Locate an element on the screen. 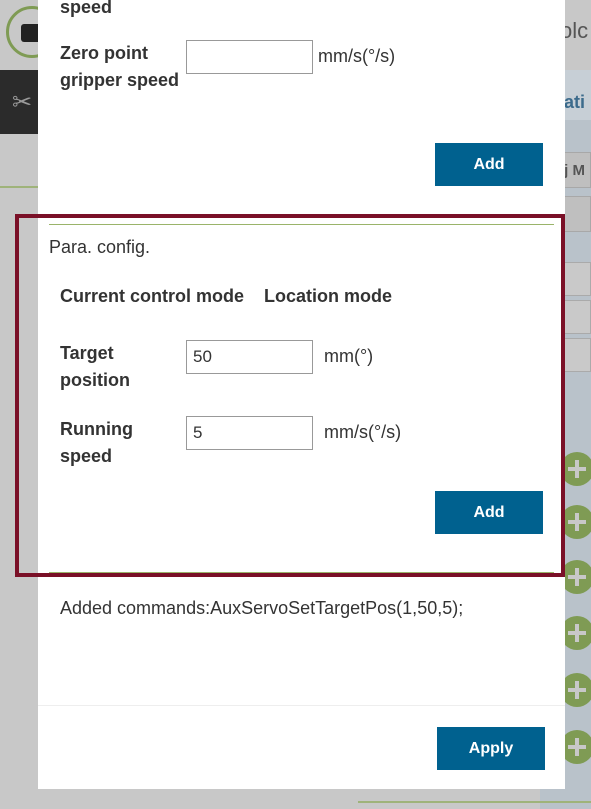  scissors-icon: ✂ is located at coordinates (22, 102).